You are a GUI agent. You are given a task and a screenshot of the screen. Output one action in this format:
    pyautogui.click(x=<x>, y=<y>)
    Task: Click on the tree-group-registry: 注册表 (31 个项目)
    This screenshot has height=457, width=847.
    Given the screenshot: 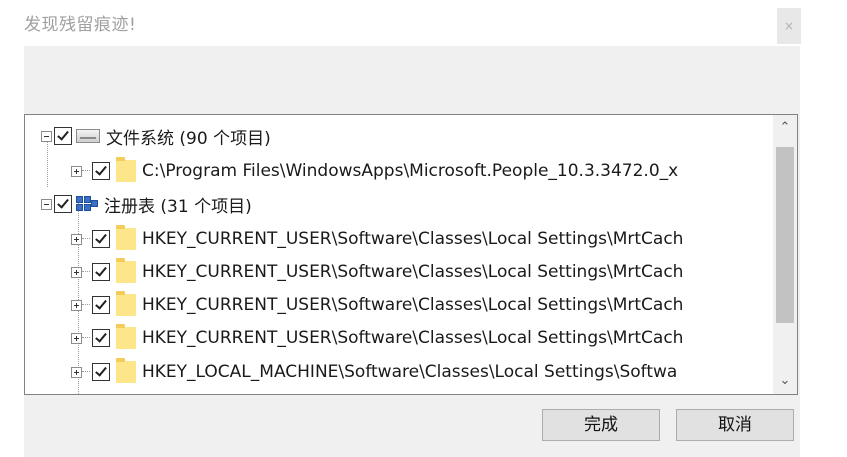 What is the action you would take?
    pyautogui.click(x=146, y=204)
    